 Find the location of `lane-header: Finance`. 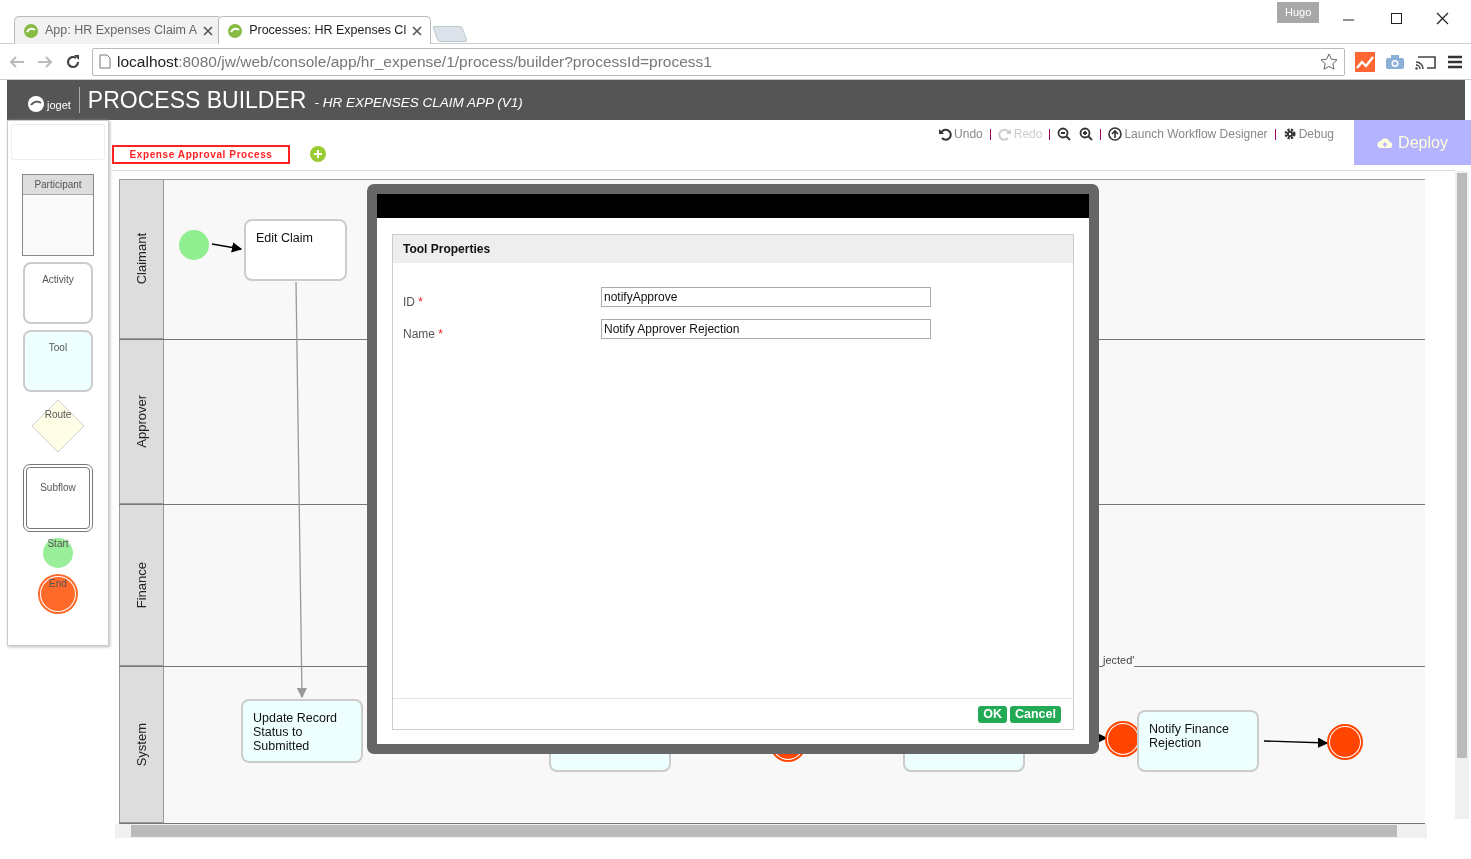

lane-header: Finance is located at coordinates (141, 585).